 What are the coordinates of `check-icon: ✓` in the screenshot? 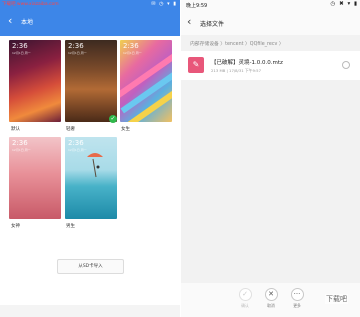 It's located at (245, 294).